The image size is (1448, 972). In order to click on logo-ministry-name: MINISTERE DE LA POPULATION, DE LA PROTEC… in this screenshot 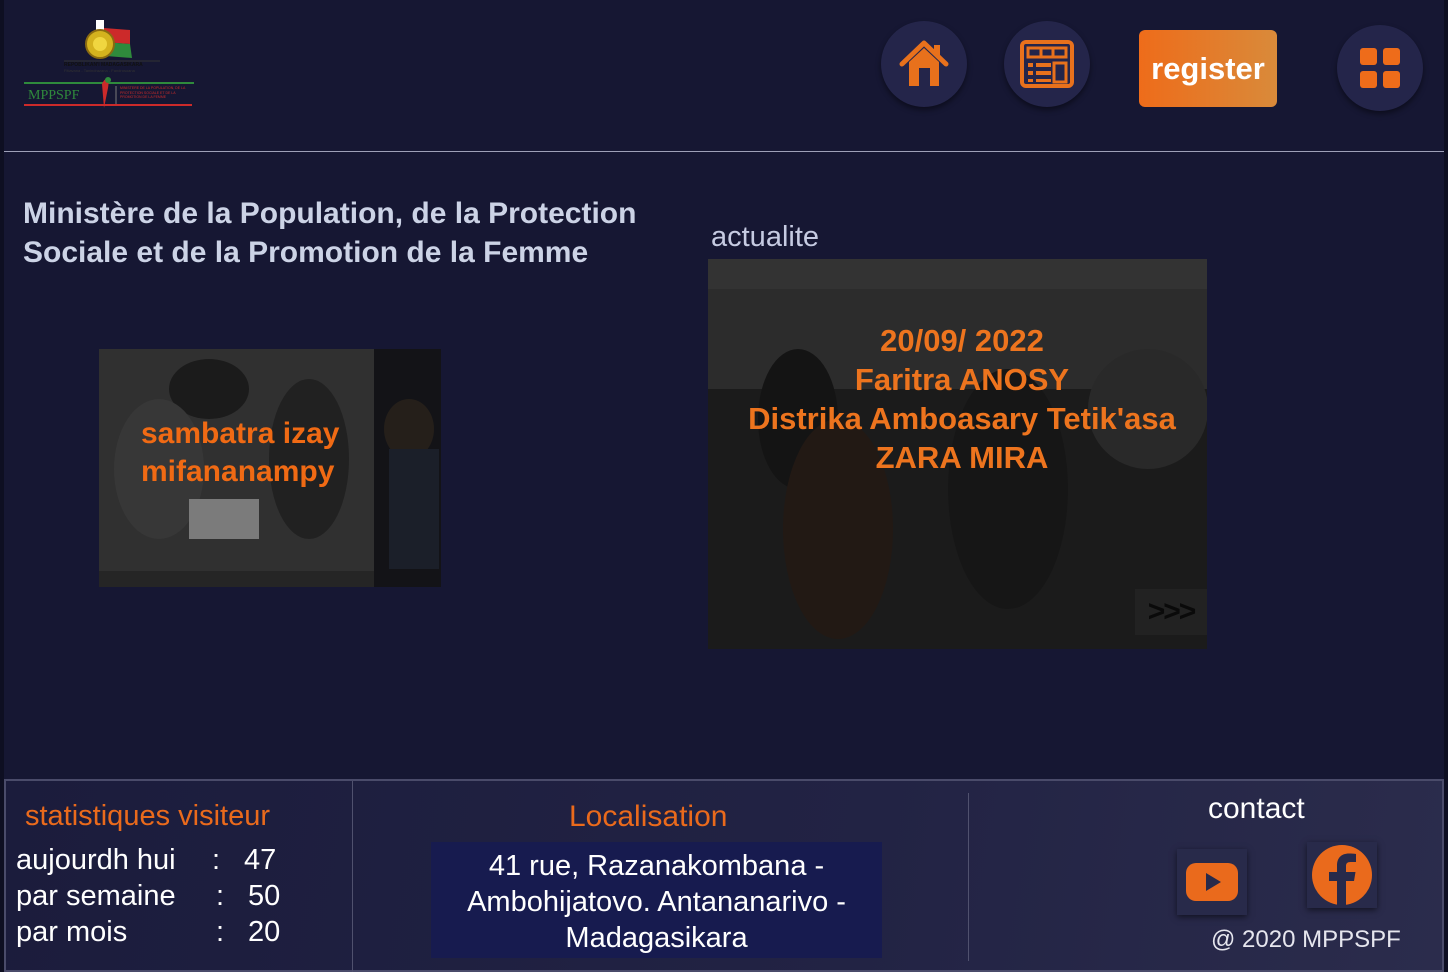, I will do `click(153, 92)`.